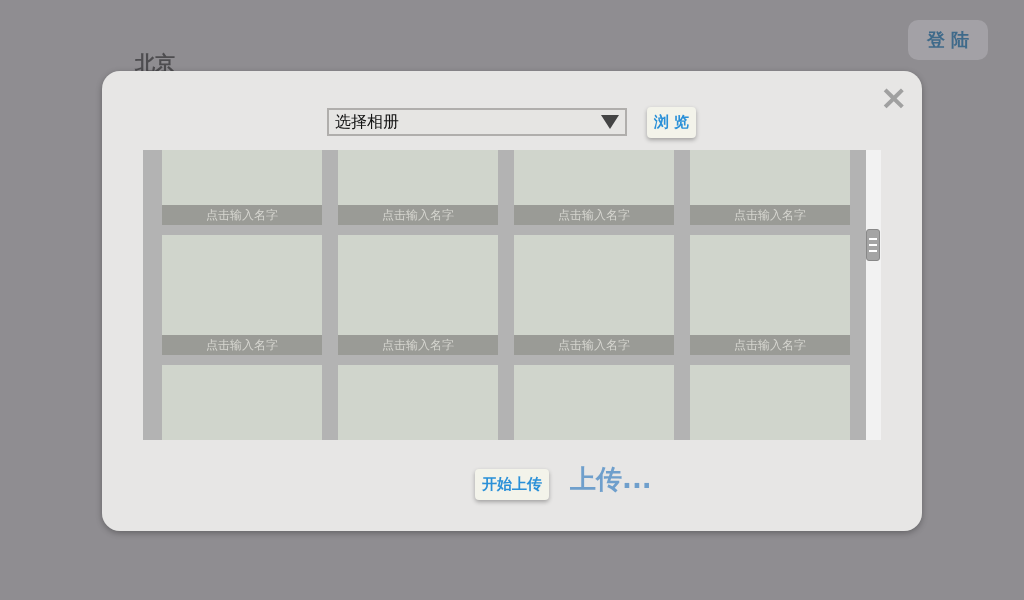 The width and height of the screenshot is (1024, 600). Describe the element at coordinates (948, 40) in the screenshot. I see `login-button: 登 陆` at that location.